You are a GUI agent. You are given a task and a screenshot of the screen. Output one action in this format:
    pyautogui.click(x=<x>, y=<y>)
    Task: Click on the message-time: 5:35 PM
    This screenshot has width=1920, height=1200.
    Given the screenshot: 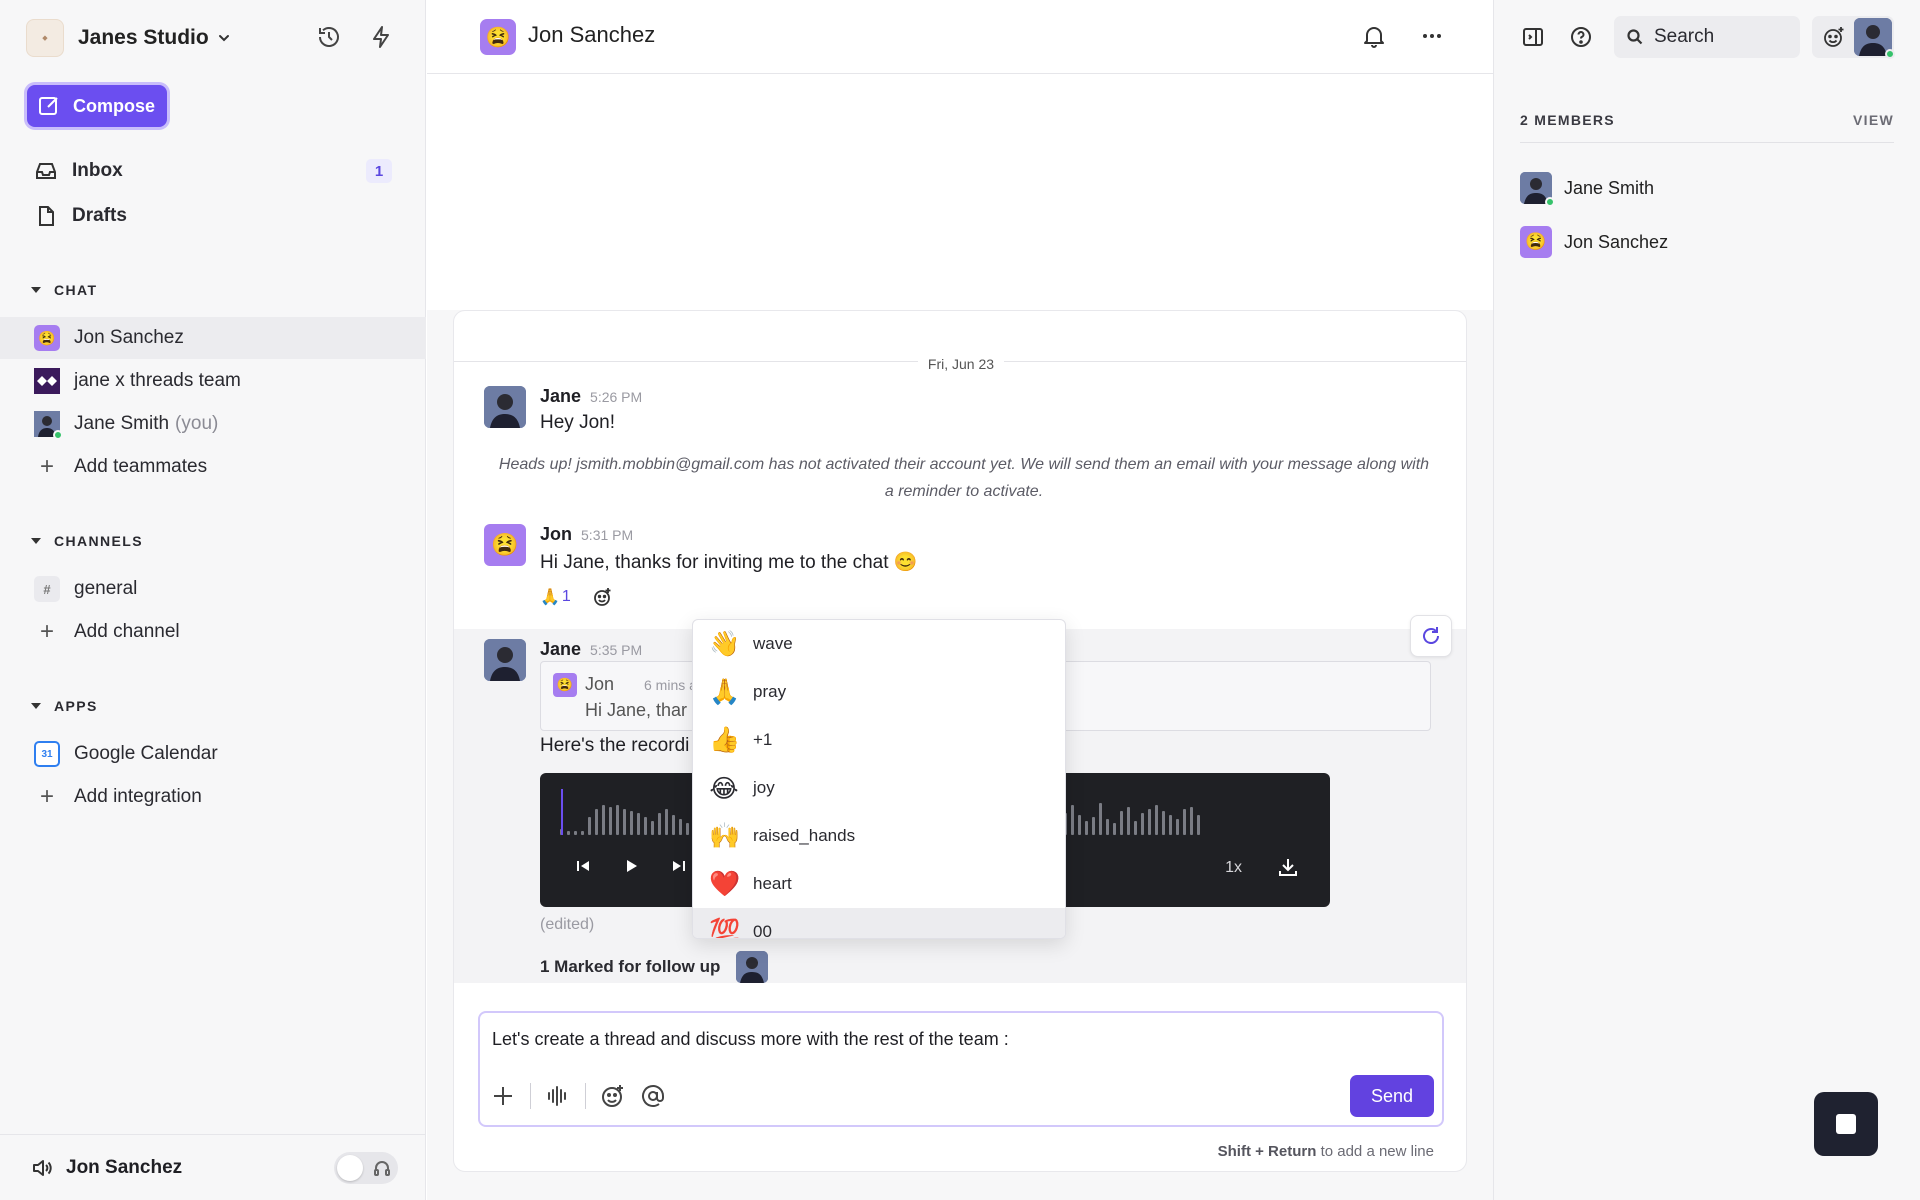 What is the action you would take?
    pyautogui.click(x=616, y=650)
    